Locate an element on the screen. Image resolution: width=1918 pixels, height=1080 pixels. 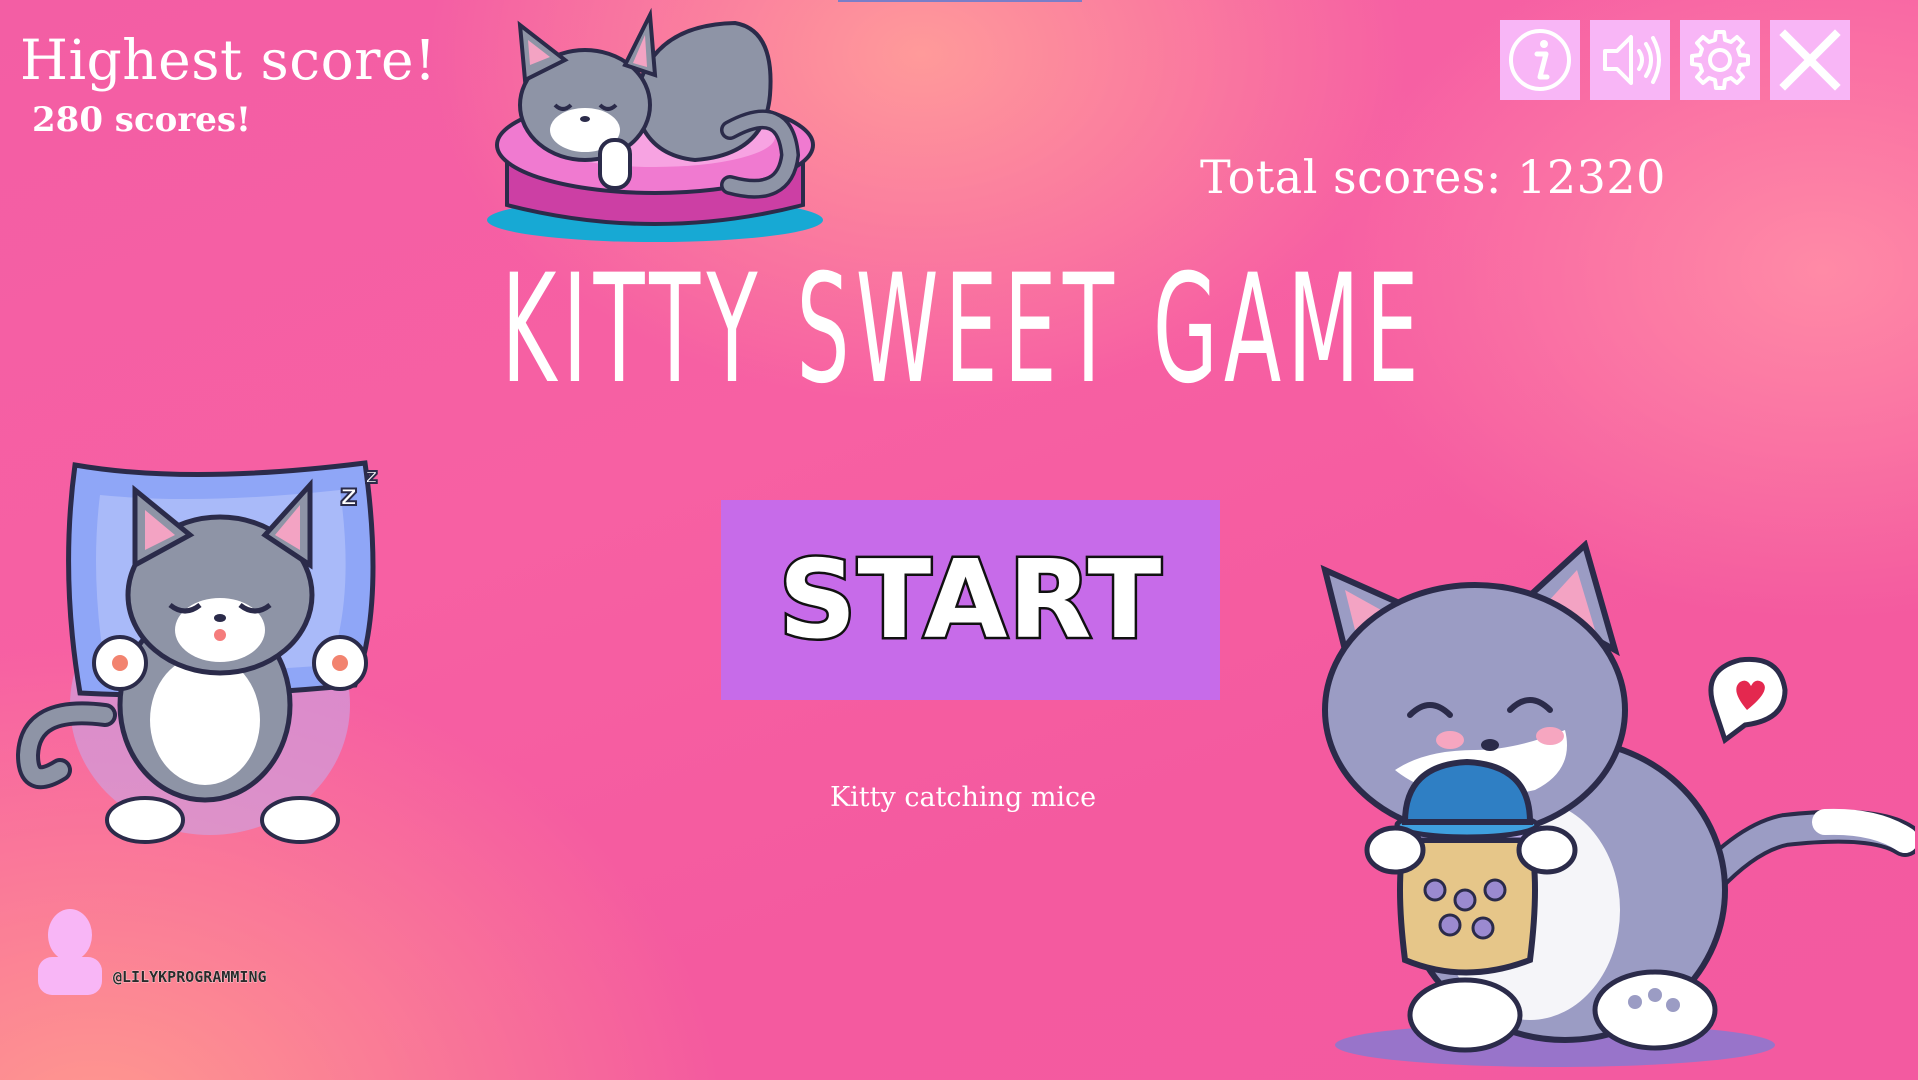
gear-icon is located at coordinates (1720, 60).